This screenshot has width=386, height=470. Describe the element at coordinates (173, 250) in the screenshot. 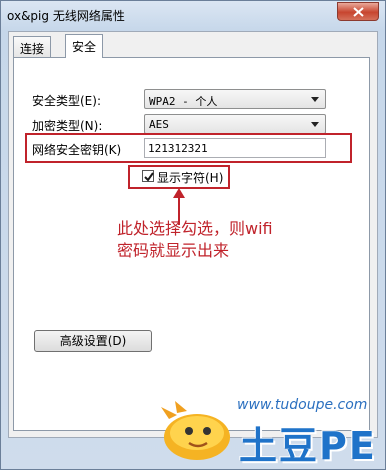

I see `annotation-line-2: 密码就显示出来` at that location.